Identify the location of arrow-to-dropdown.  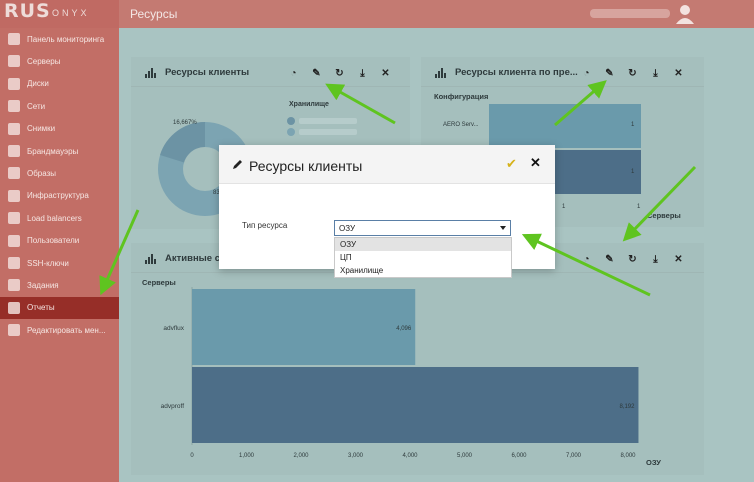
(586, 265).